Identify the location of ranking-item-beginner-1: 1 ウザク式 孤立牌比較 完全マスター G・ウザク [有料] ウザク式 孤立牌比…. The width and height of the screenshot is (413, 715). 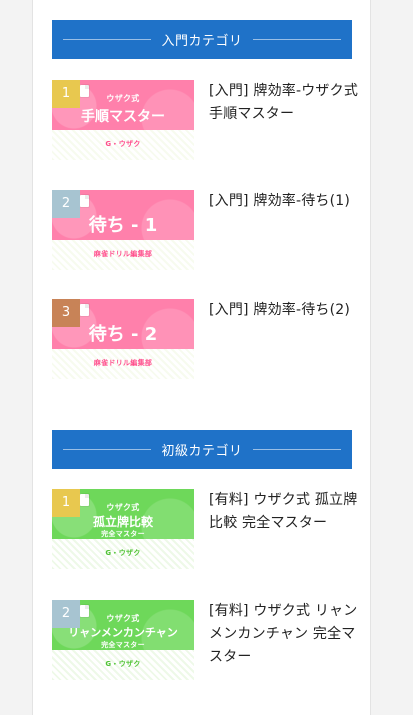
(204, 531).